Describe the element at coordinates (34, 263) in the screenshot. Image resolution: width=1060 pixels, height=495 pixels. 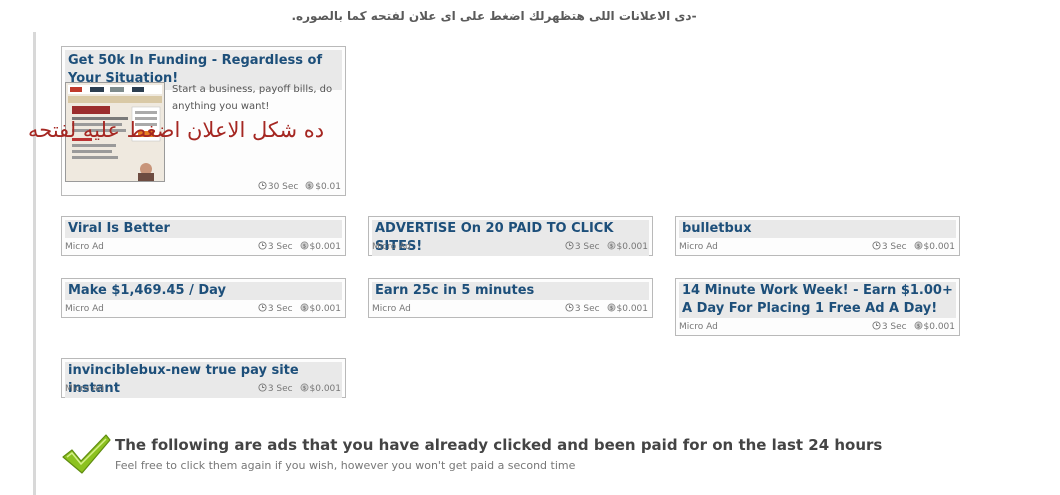
I see `left-divider` at that location.